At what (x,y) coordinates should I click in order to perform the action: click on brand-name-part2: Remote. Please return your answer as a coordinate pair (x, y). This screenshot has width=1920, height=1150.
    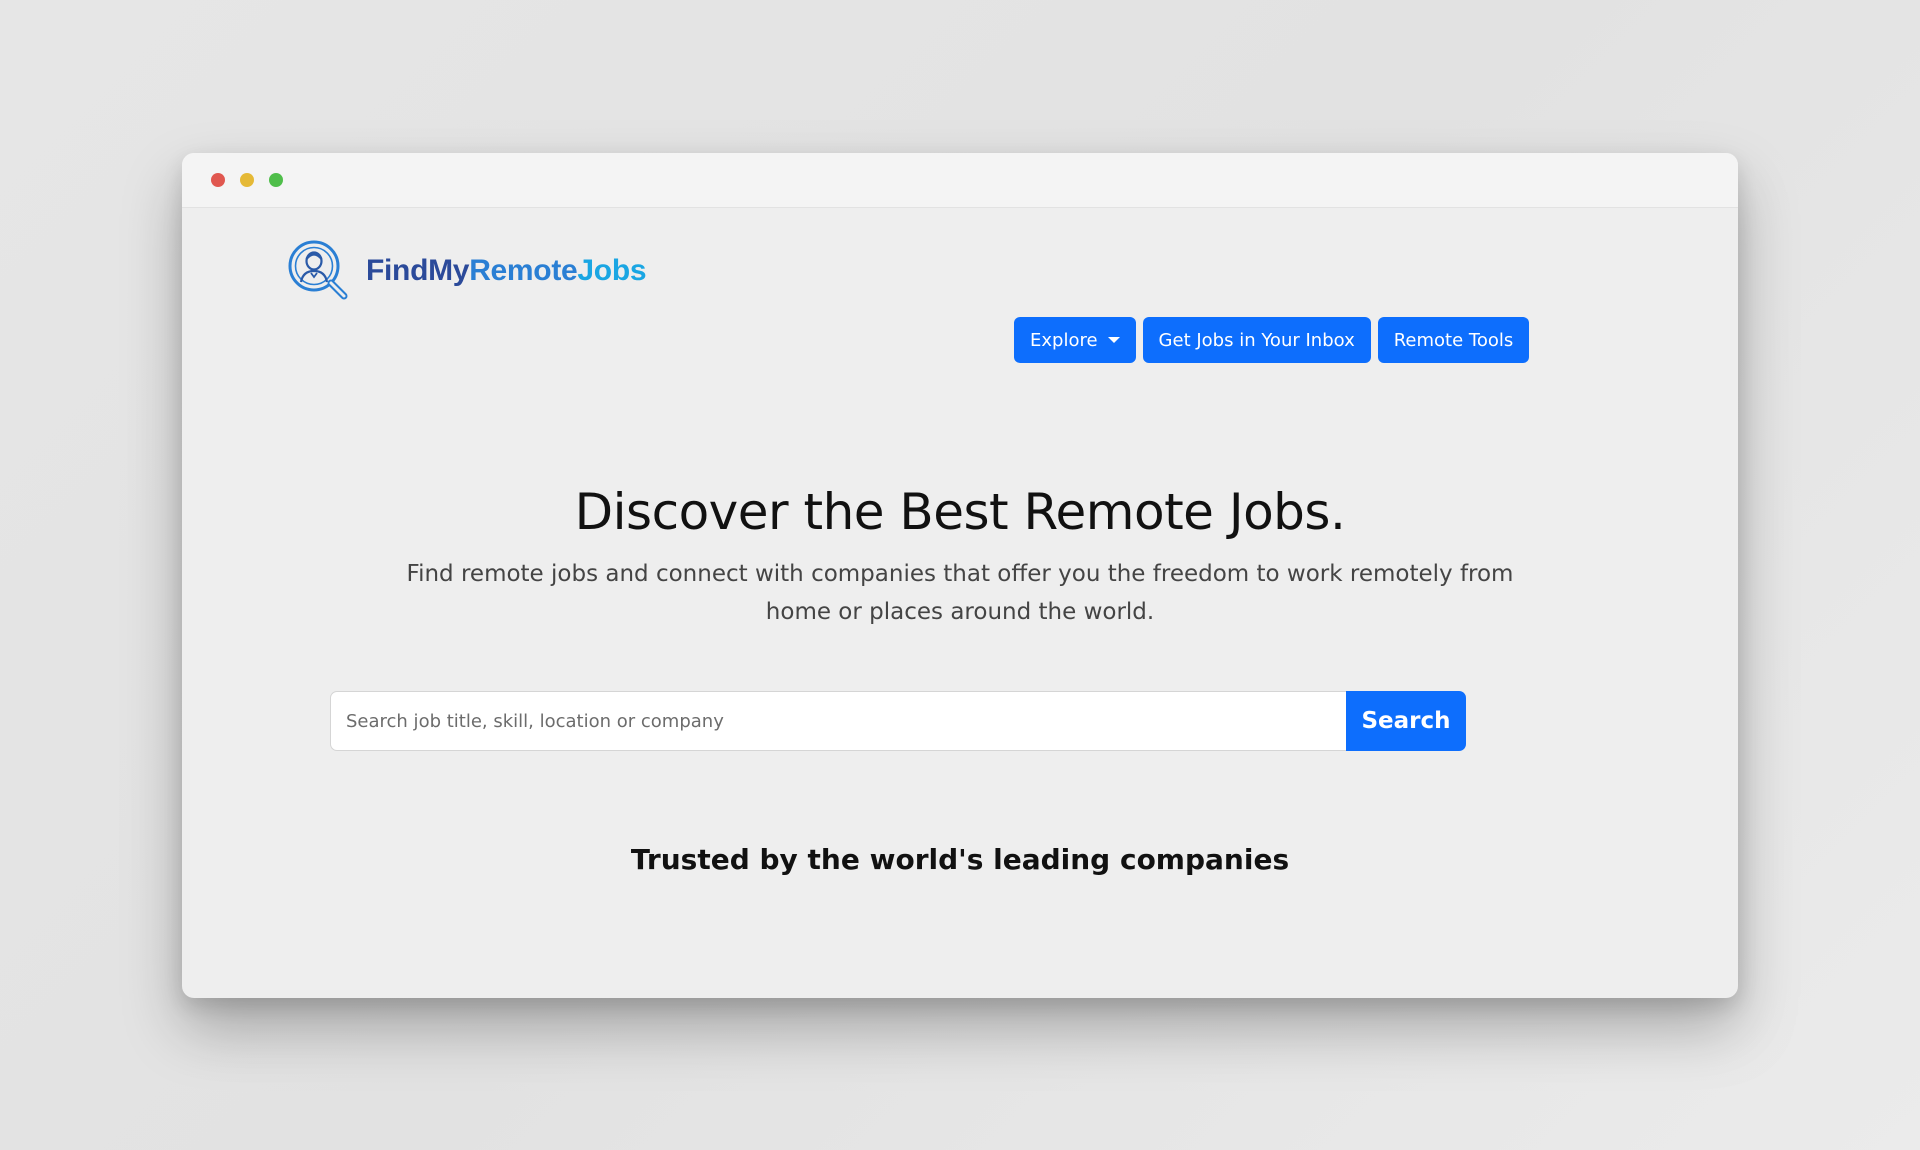
    Looking at the image, I should click on (523, 270).